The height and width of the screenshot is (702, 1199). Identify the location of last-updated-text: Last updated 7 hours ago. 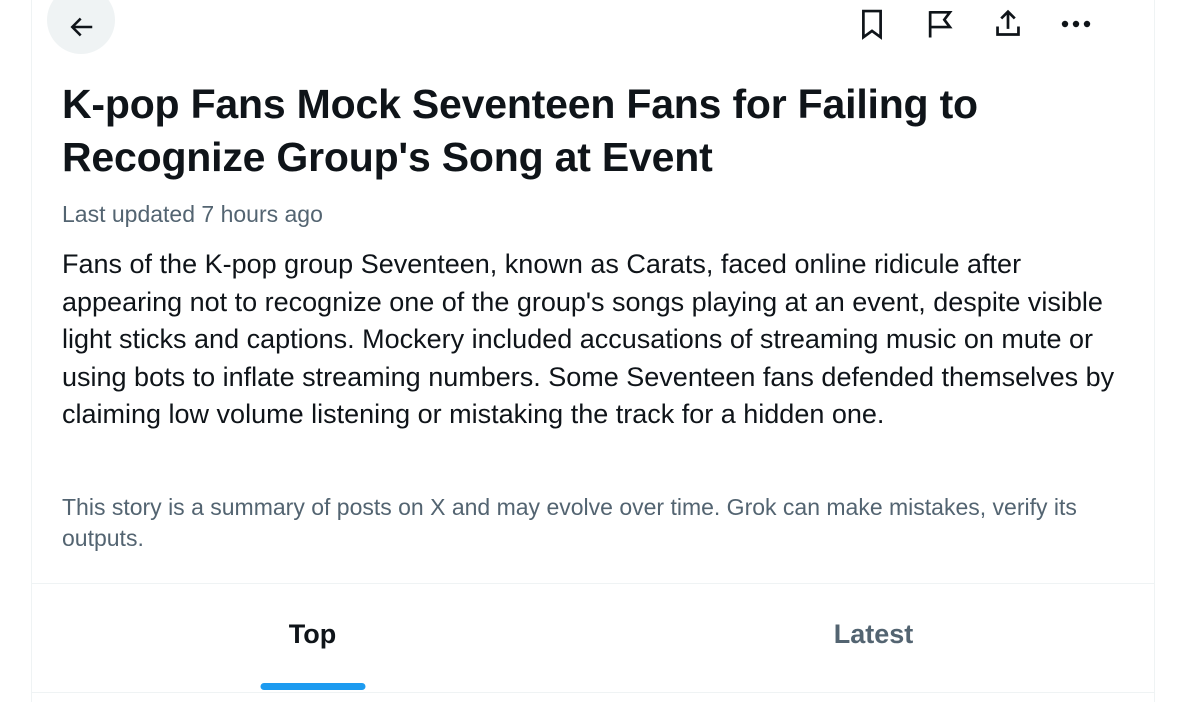
(192, 214).